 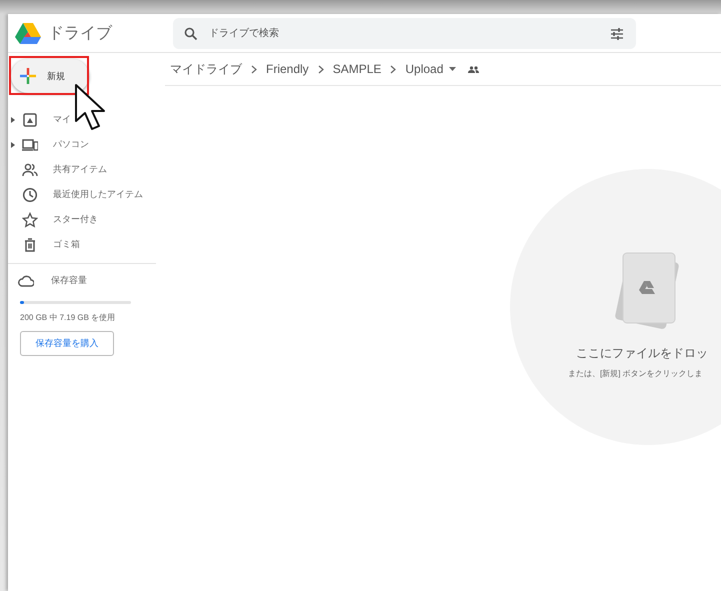 I want to click on breadcrumb-item: Upload, so click(x=424, y=69).